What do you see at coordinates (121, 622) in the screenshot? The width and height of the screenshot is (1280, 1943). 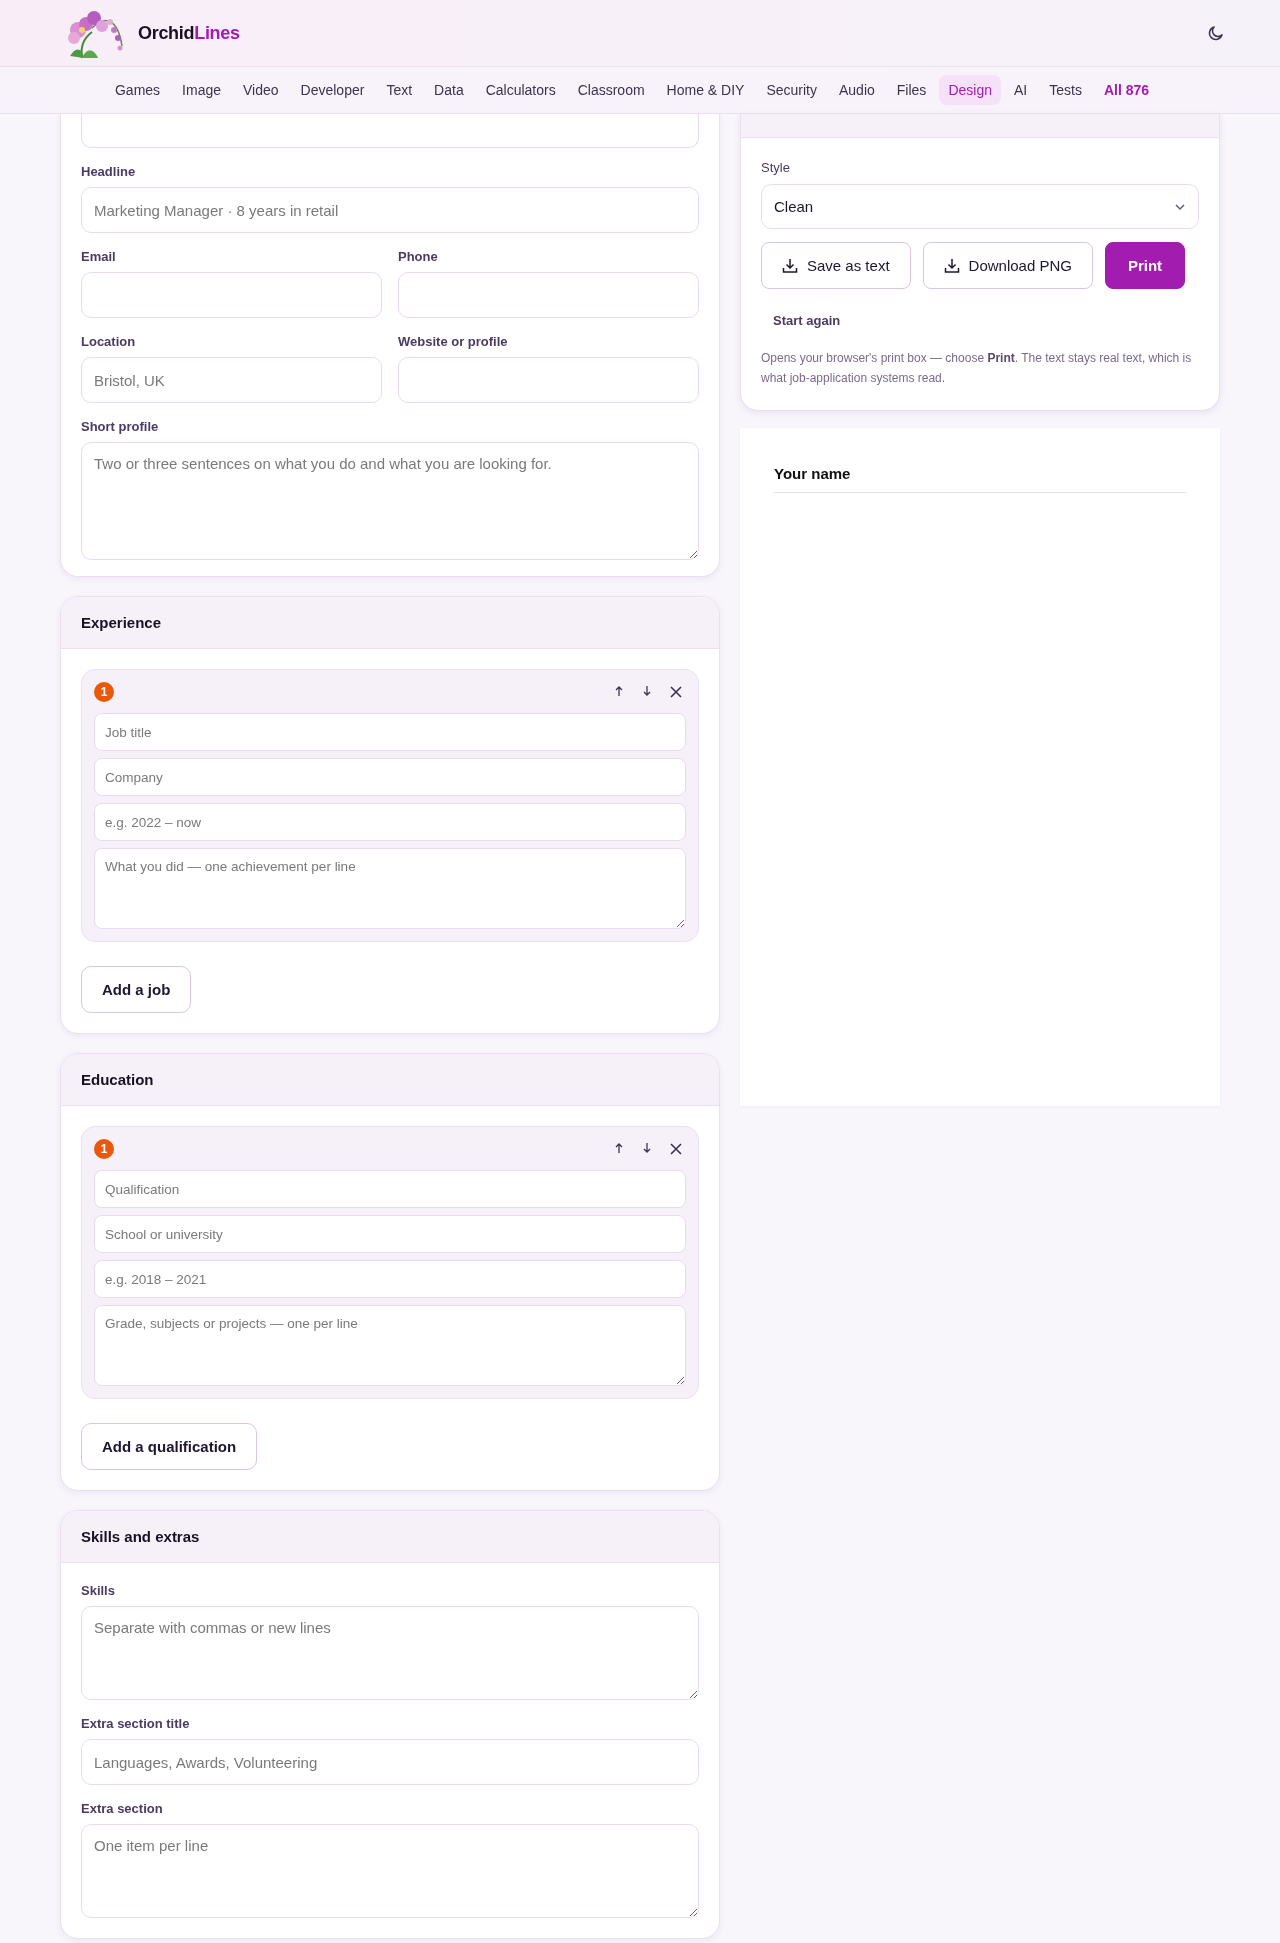 I see `section-title: Experience` at bounding box center [121, 622].